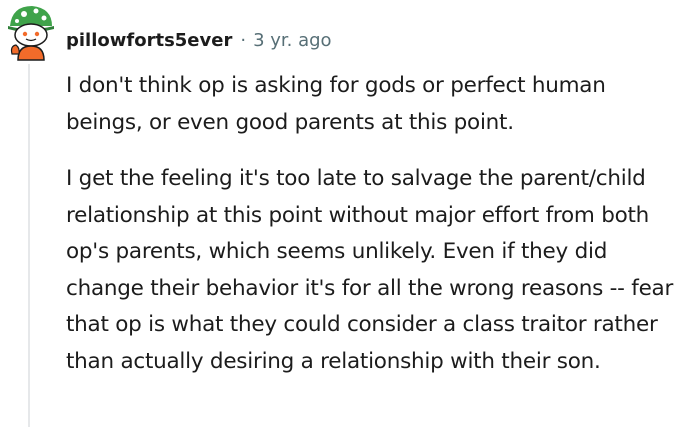 This screenshot has height=427, width=700. What do you see at coordinates (149, 40) in the screenshot?
I see `author-username: pillowforts5ever` at bounding box center [149, 40].